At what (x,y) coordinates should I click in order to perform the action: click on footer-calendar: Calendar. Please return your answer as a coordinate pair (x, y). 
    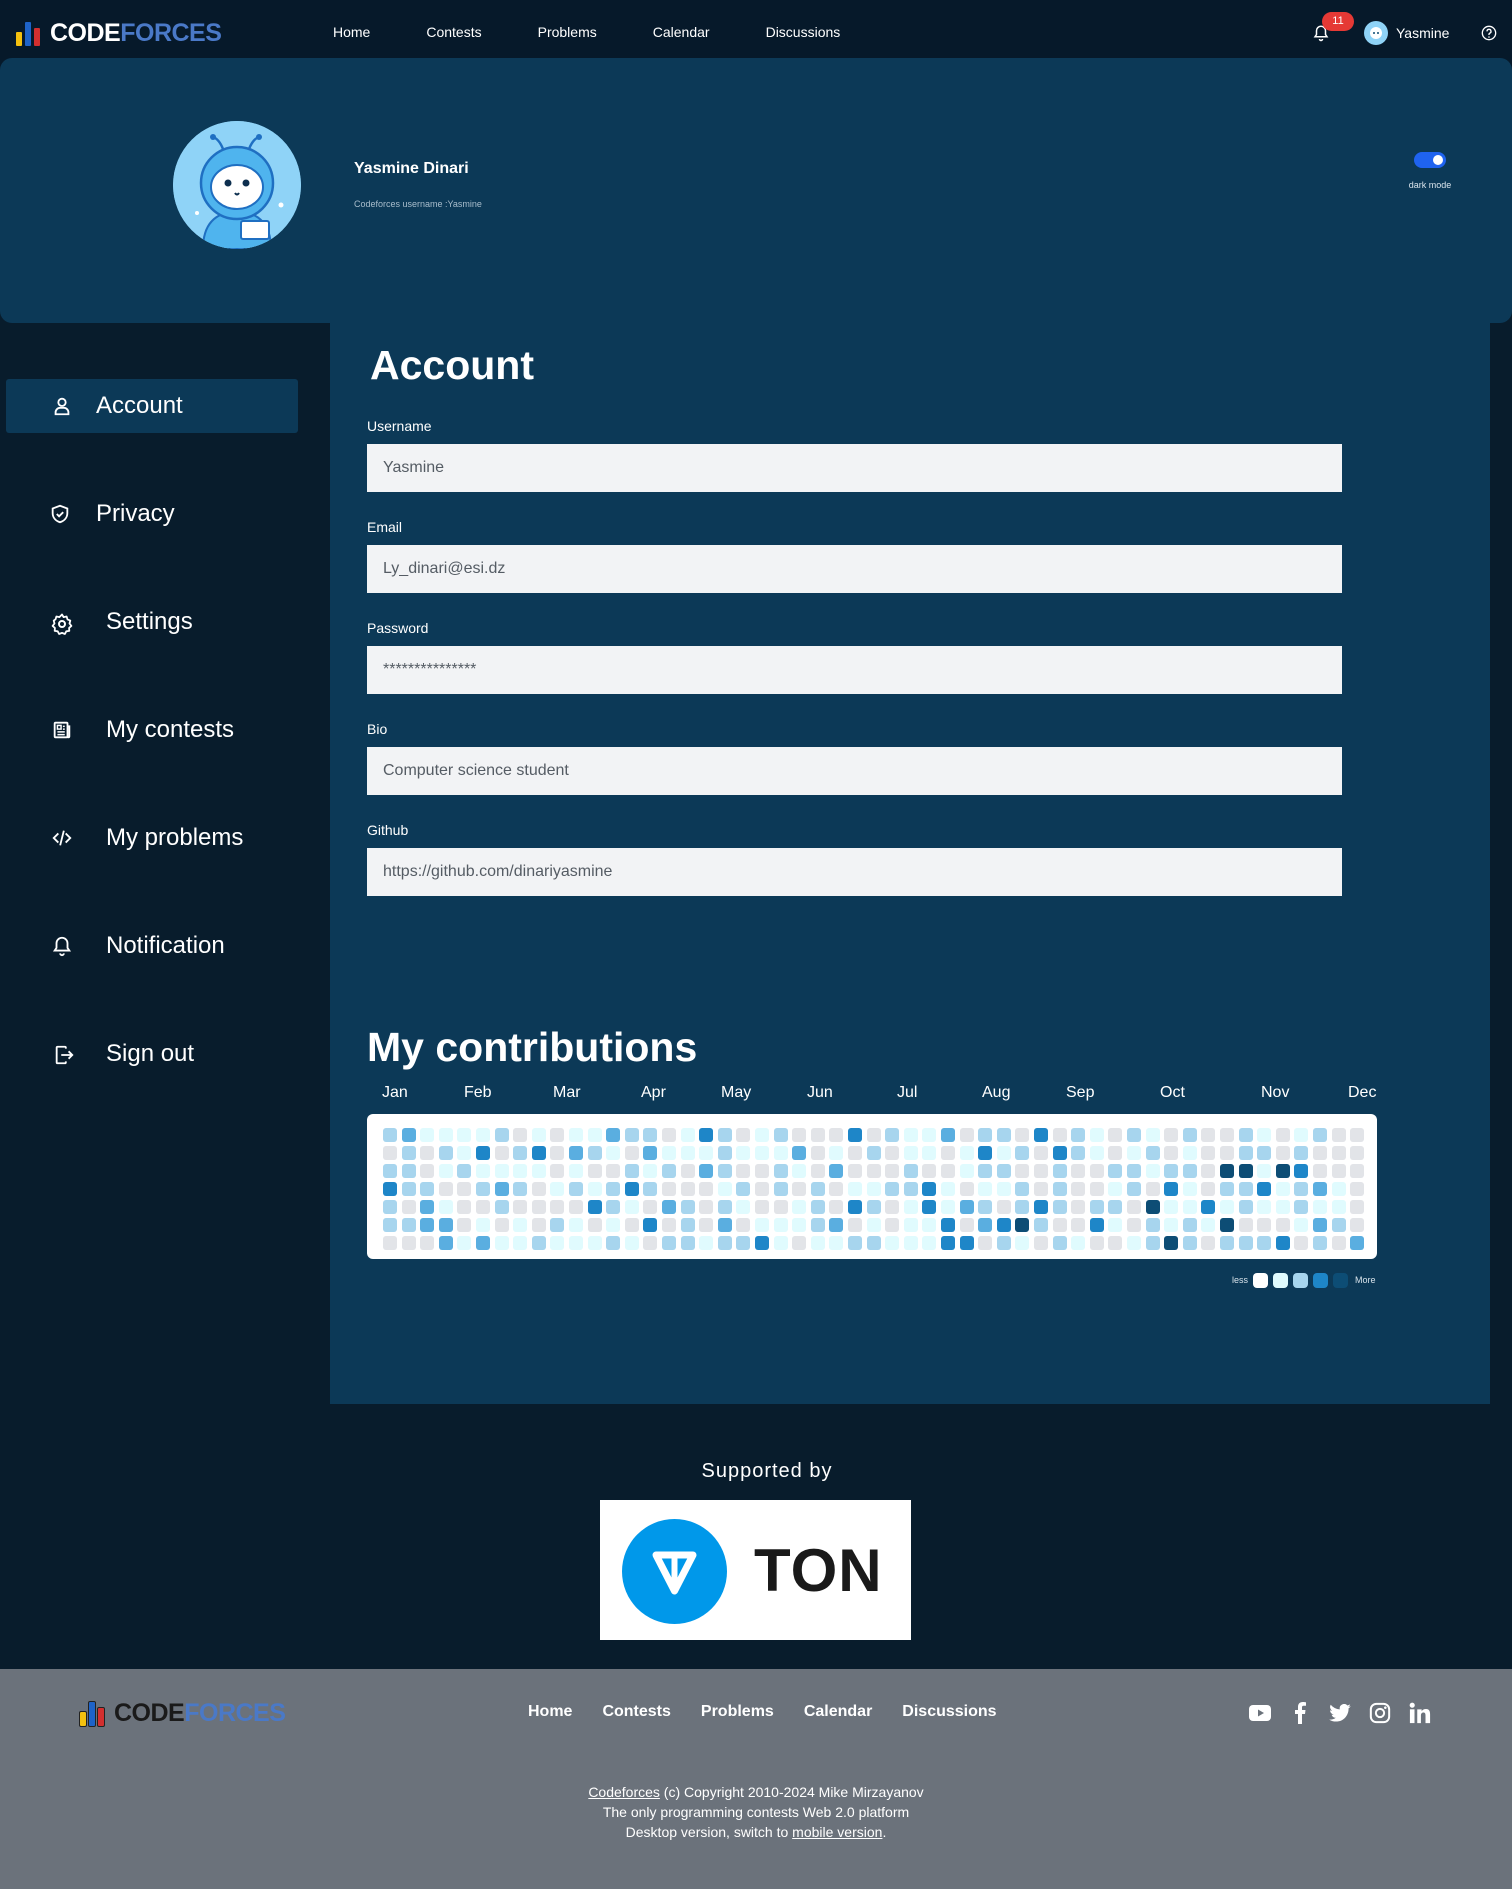
    Looking at the image, I should click on (838, 1712).